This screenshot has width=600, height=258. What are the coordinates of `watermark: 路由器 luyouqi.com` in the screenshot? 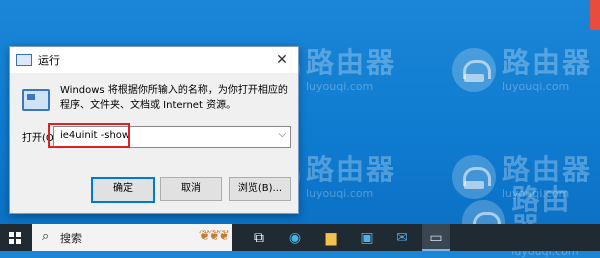 It's located at (522, 70).